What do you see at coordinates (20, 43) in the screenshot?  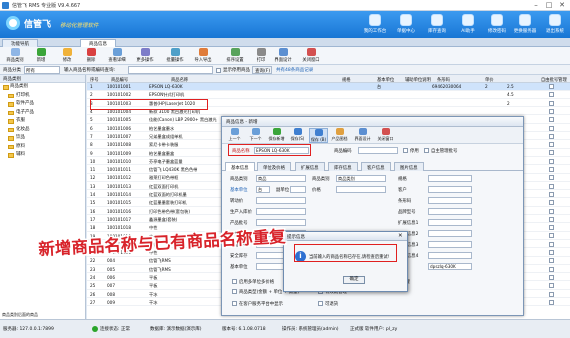 I see `tab-navigation: 功能导航` at bounding box center [20, 43].